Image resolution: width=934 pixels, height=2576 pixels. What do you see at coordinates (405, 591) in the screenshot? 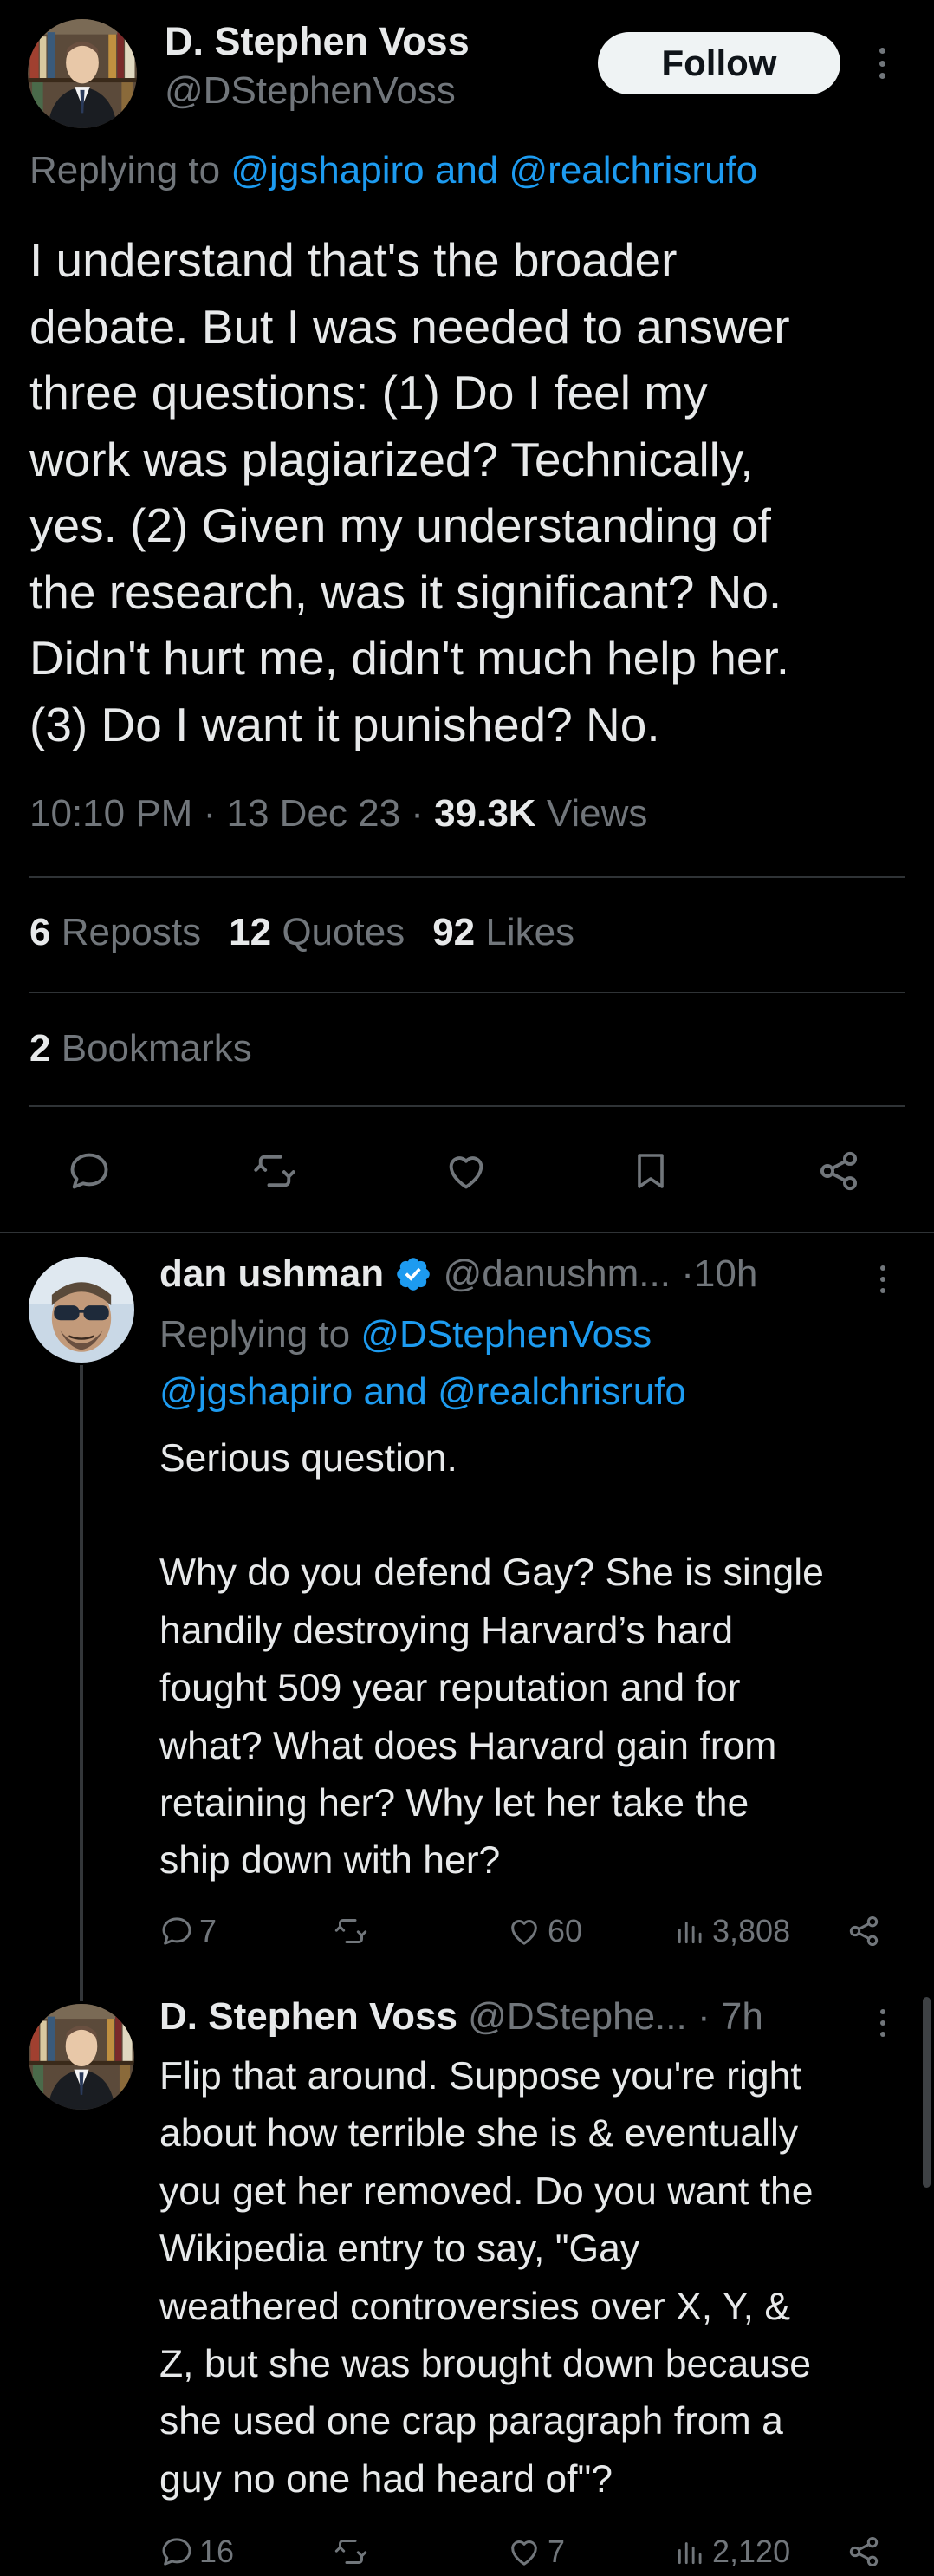
I see `tweet-text-line: the research, was it significant? No.` at bounding box center [405, 591].